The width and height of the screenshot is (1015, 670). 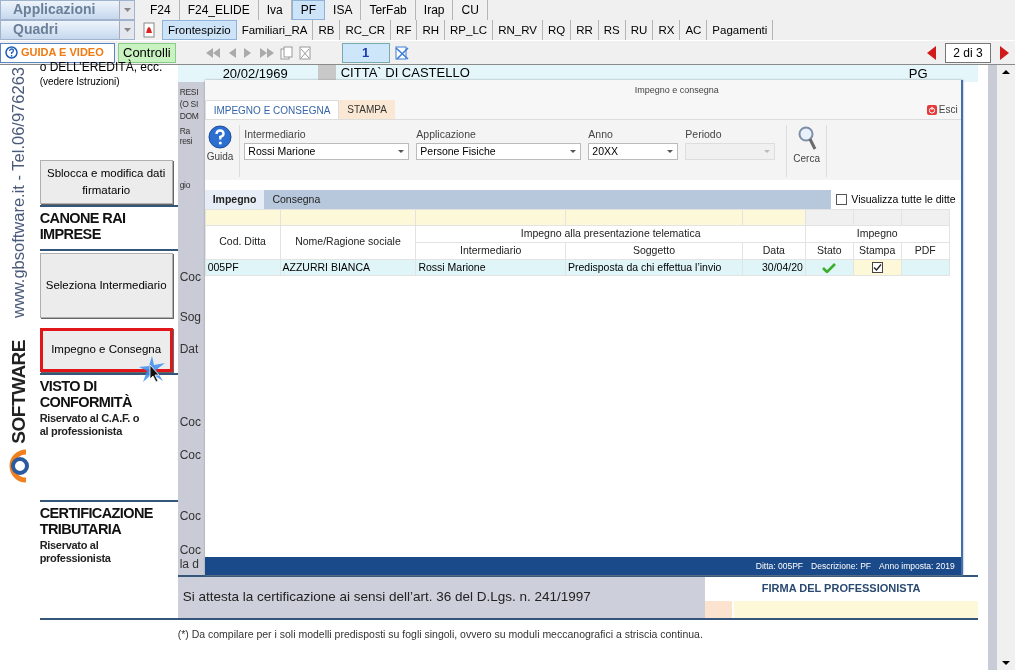 I want to click on field-label: Applicazione, so click(x=446, y=134).